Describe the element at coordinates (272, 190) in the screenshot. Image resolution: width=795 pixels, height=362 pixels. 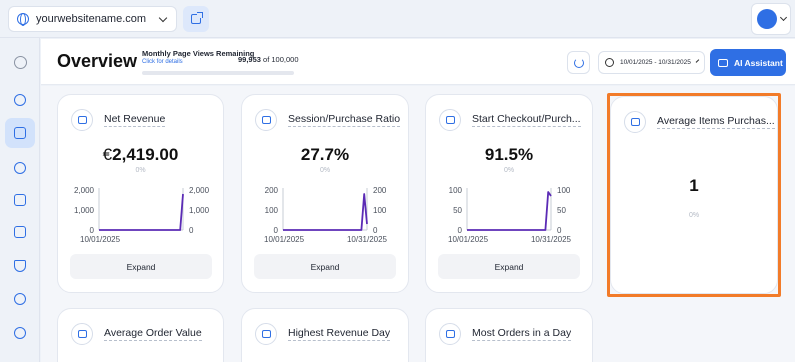
I see `y-tick-left: 200` at that location.